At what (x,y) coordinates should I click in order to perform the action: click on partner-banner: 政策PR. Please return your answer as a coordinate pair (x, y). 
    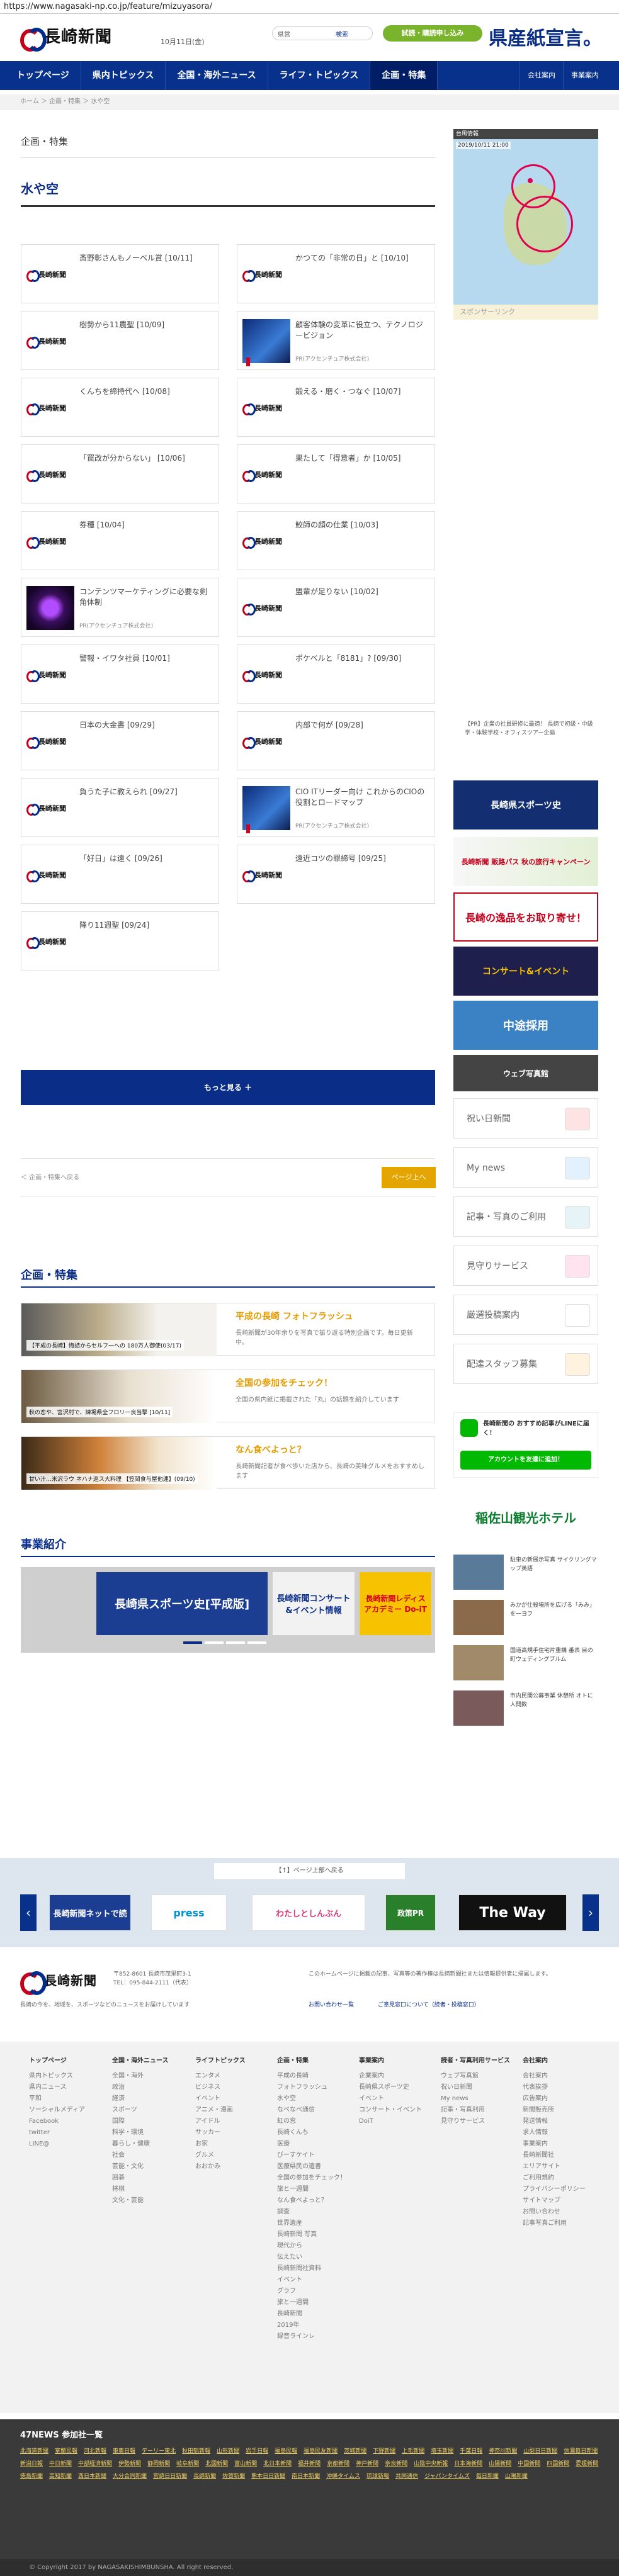
    Looking at the image, I should click on (410, 1912).